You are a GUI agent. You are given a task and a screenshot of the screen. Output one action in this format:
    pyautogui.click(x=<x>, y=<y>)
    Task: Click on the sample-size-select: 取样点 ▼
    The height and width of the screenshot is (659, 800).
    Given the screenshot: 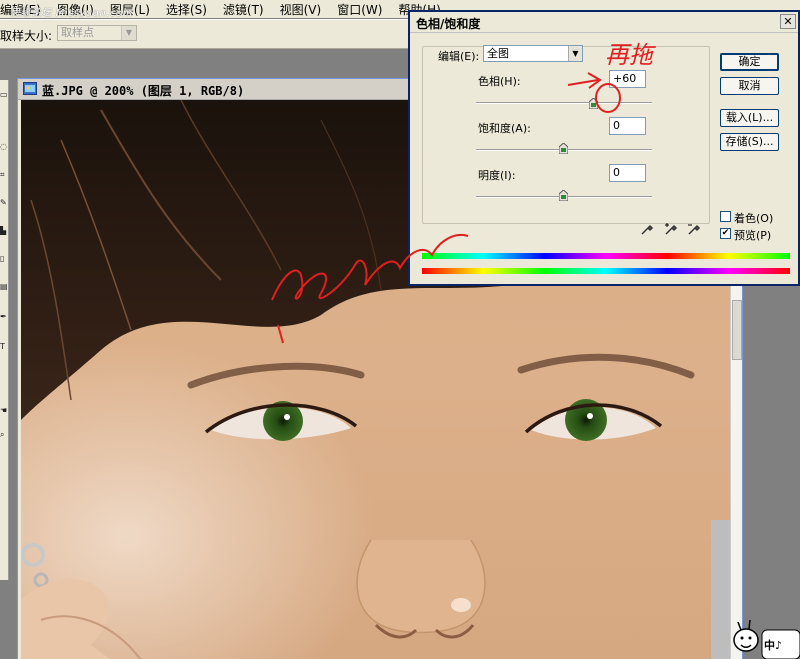 What is the action you would take?
    pyautogui.click(x=97, y=33)
    